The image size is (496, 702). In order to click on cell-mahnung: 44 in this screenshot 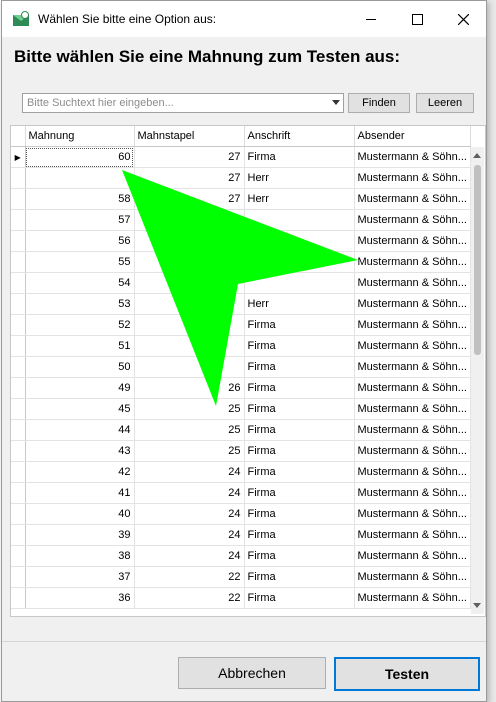, I will do `click(80, 430)`.